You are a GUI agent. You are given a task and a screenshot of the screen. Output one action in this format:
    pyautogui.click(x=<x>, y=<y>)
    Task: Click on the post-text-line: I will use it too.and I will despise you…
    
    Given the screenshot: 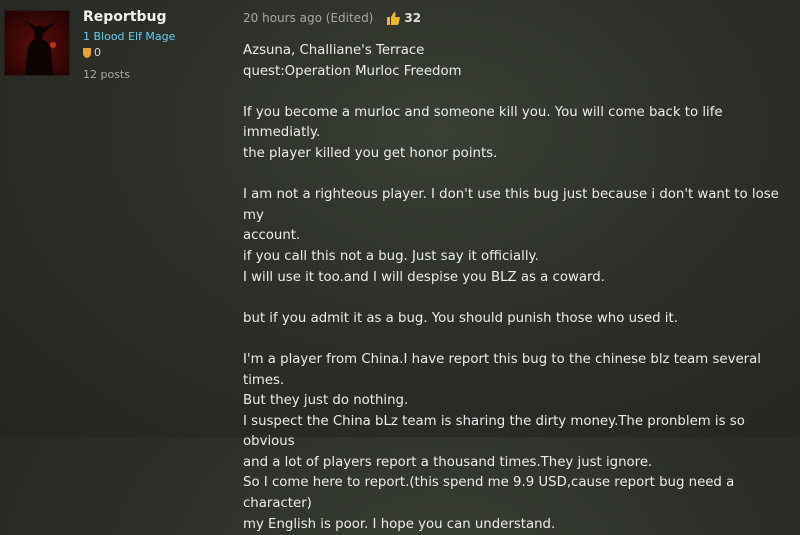 What is the action you would take?
    pyautogui.click(x=424, y=277)
    